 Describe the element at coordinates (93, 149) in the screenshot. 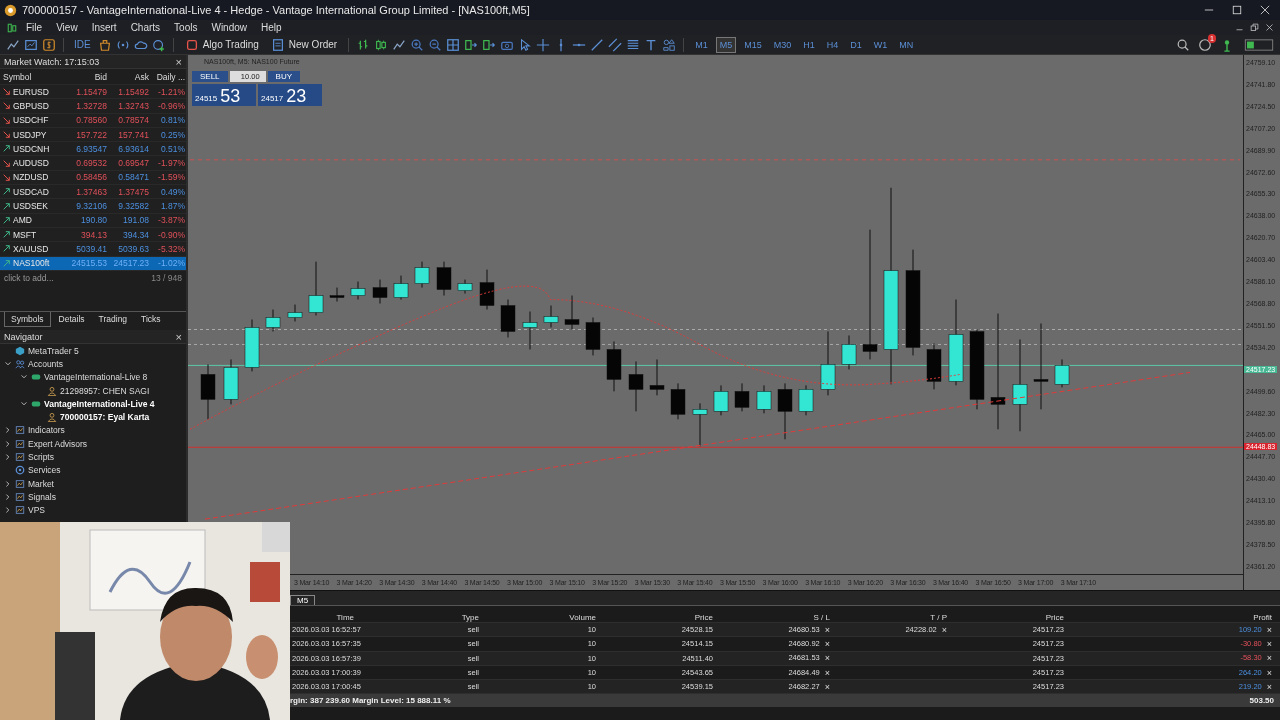

I see `symbol-row: USDCNH 6.93547 6.93614 0.51%` at that location.